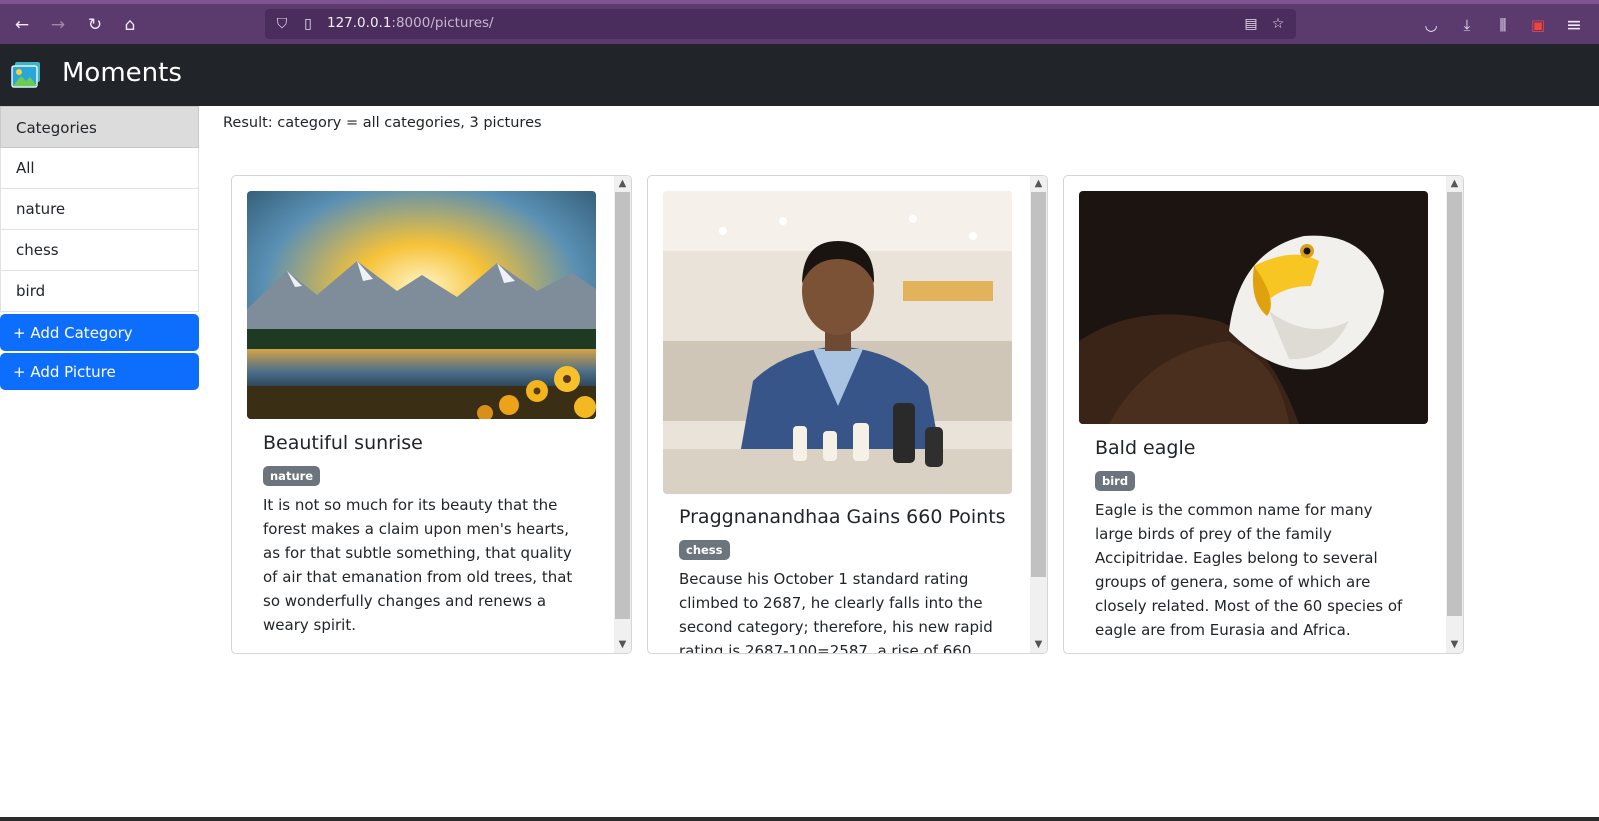 The width and height of the screenshot is (1599, 821). I want to click on pictures-logo-icon, so click(26, 75).